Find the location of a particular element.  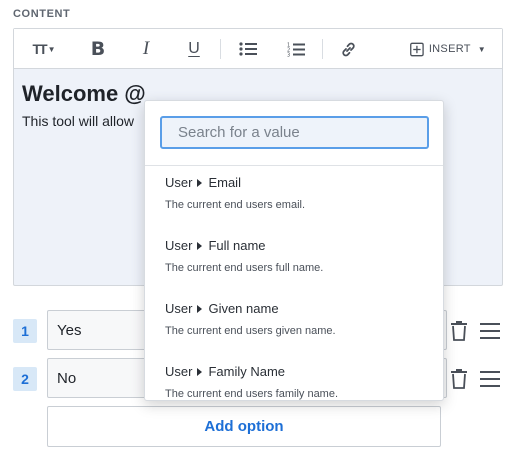

insert-button: INSERT ▼ is located at coordinates (448, 49).